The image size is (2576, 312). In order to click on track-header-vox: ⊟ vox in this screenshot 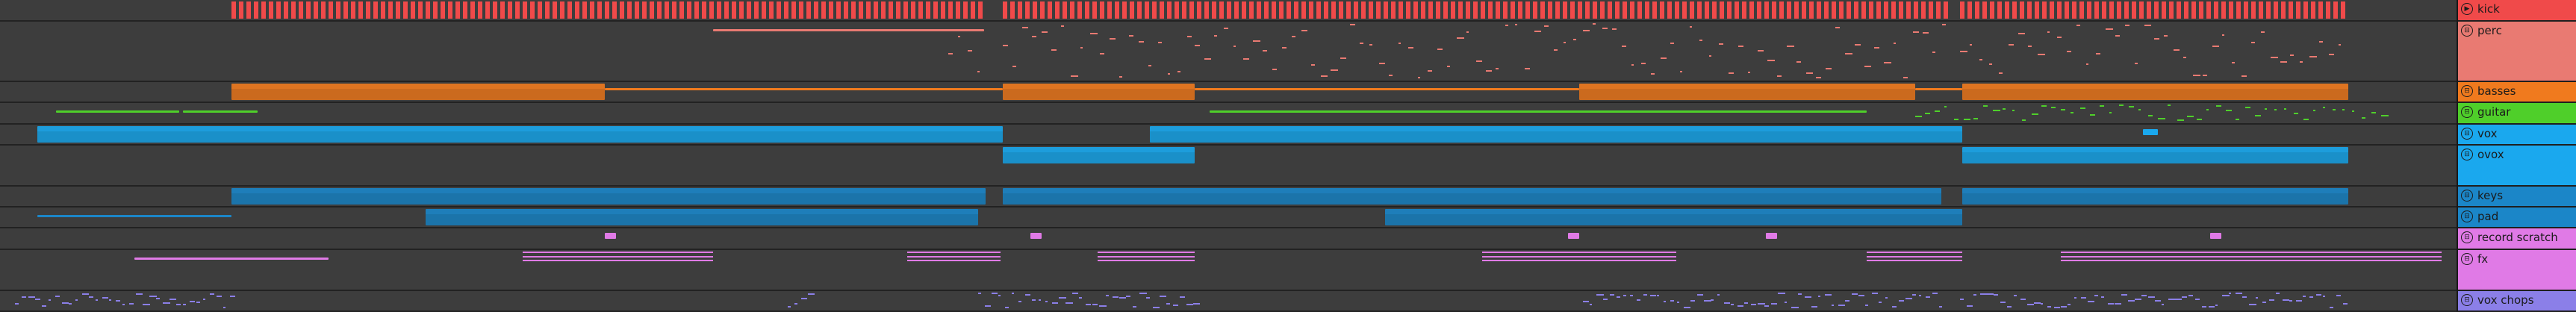, I will do `click(2517, 135)`.